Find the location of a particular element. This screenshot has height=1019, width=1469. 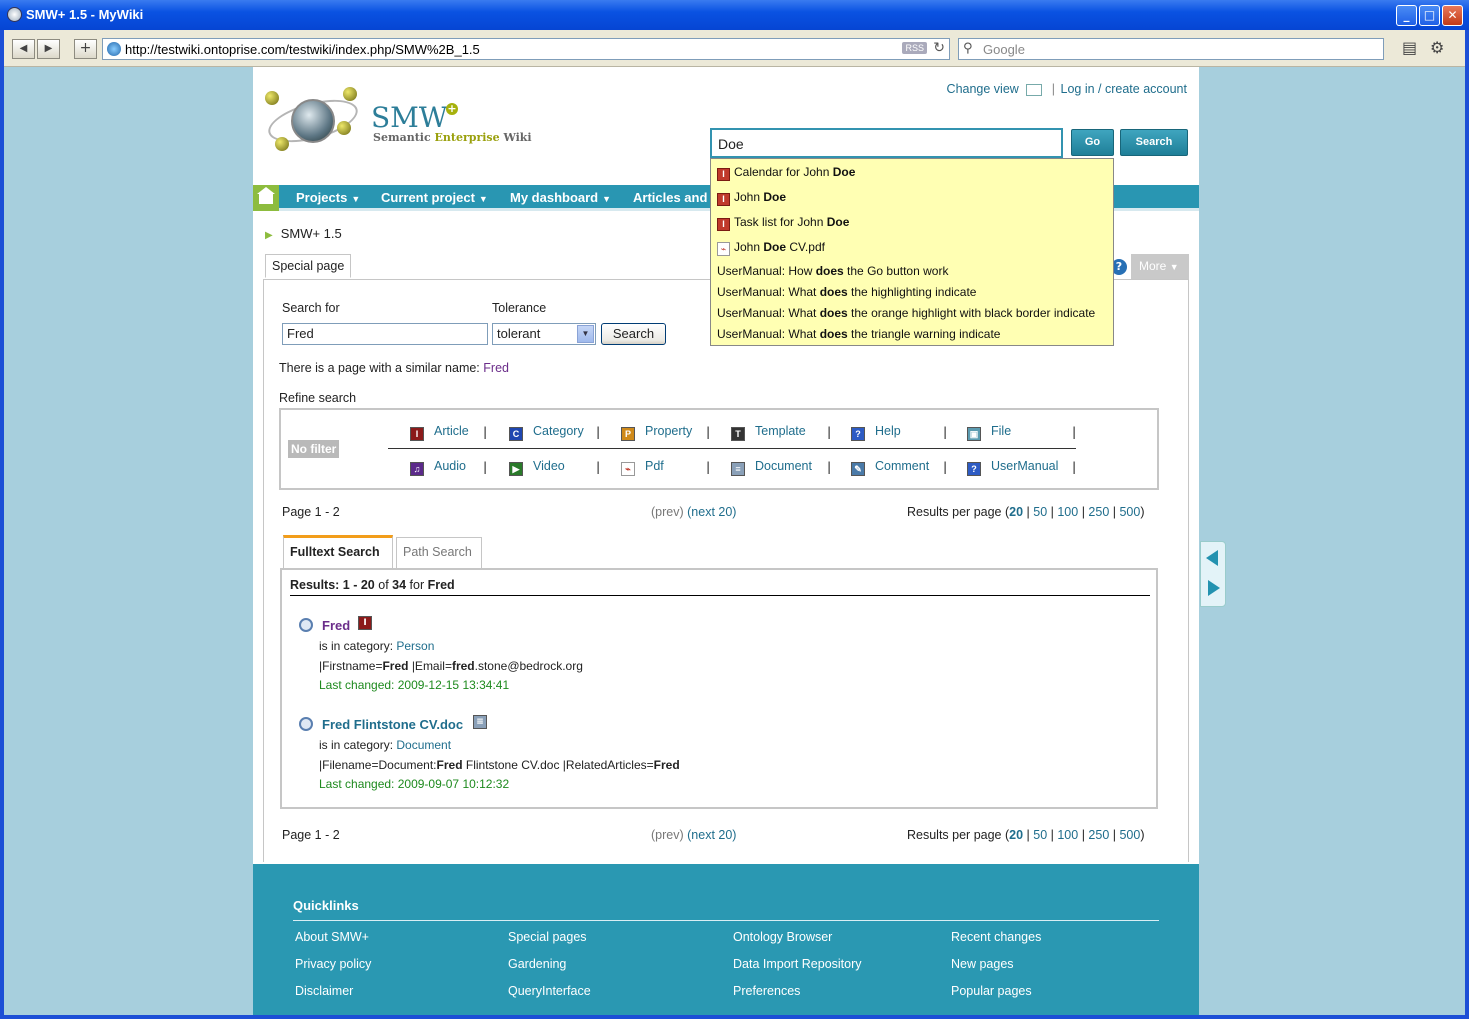

filter-usermanual: ? UserManual is located at coordinates (1012, 467).